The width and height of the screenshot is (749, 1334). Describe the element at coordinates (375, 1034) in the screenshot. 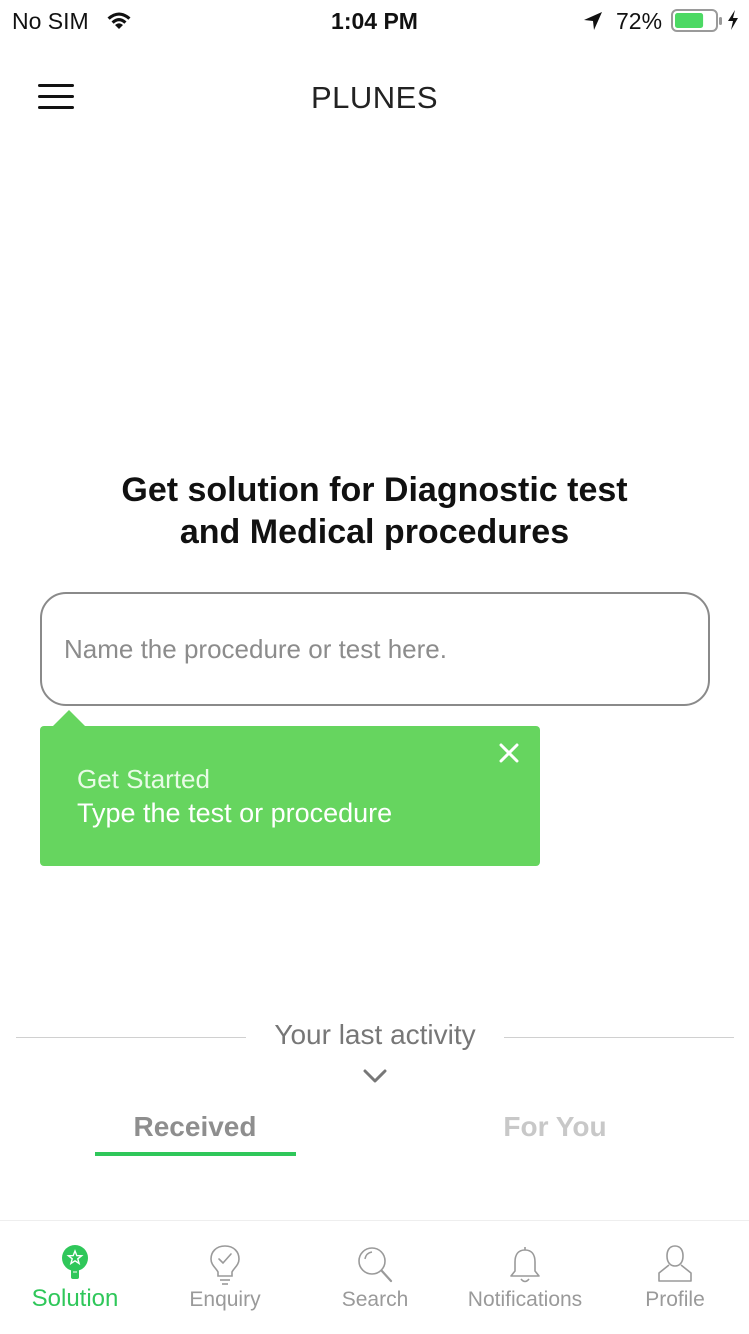

I see `last-activity-heading: Your last activity` at that location.